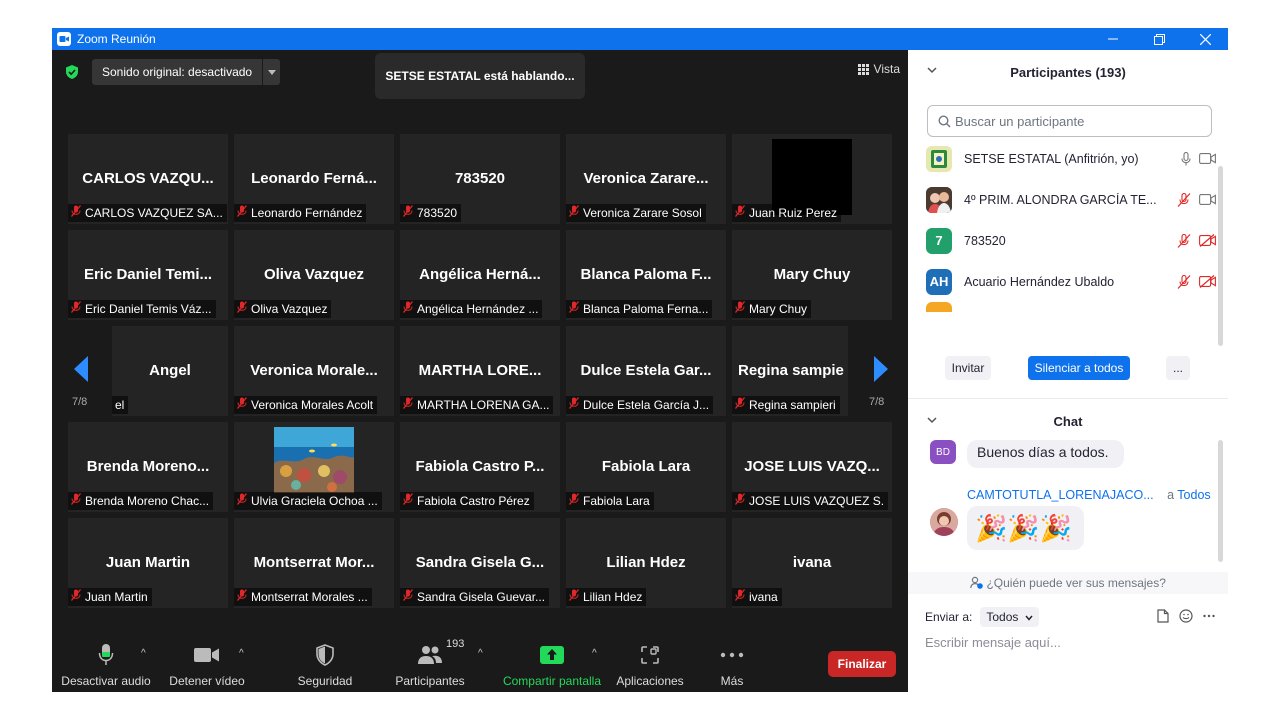  What do you see at coordinates (241, 653) in the screenshot?
I see `video-options-caret-icon: ^` at bounding box center [241, 653].